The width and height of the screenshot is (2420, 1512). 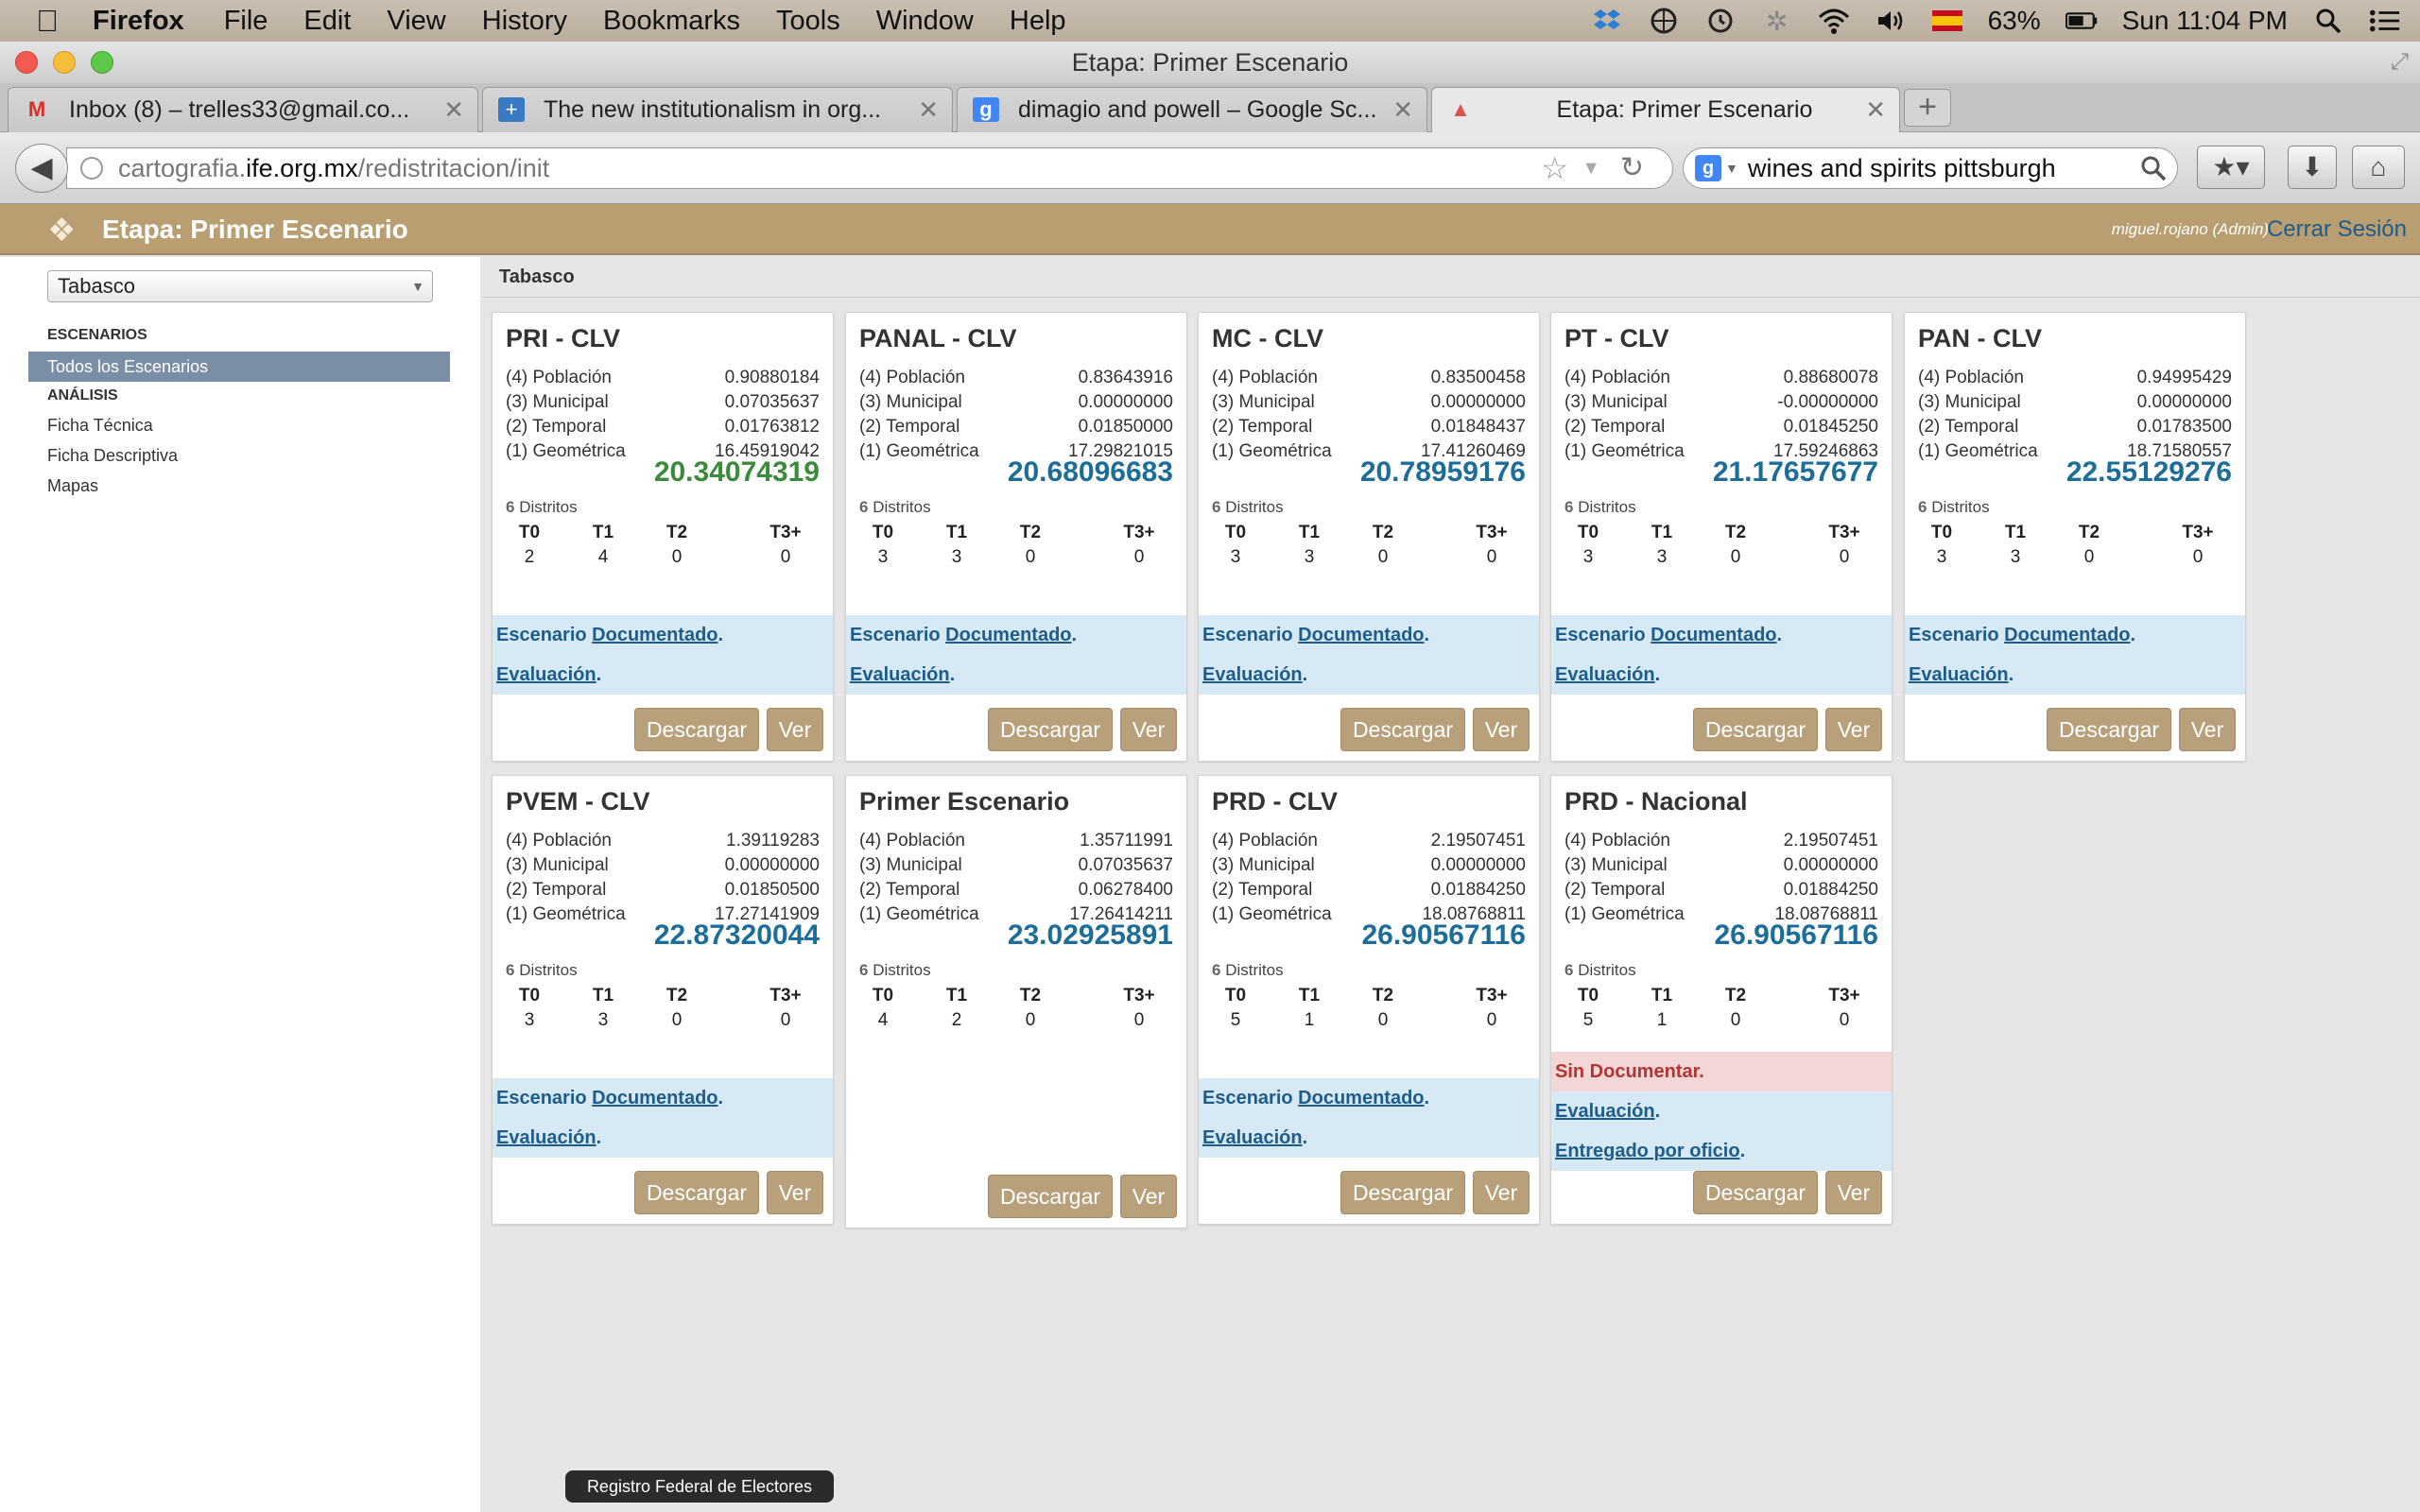 What do you see at coordinates (1632, 168) in the screenshot?
I see `reload-icon: ↻` at bounding box center [1632, 168].